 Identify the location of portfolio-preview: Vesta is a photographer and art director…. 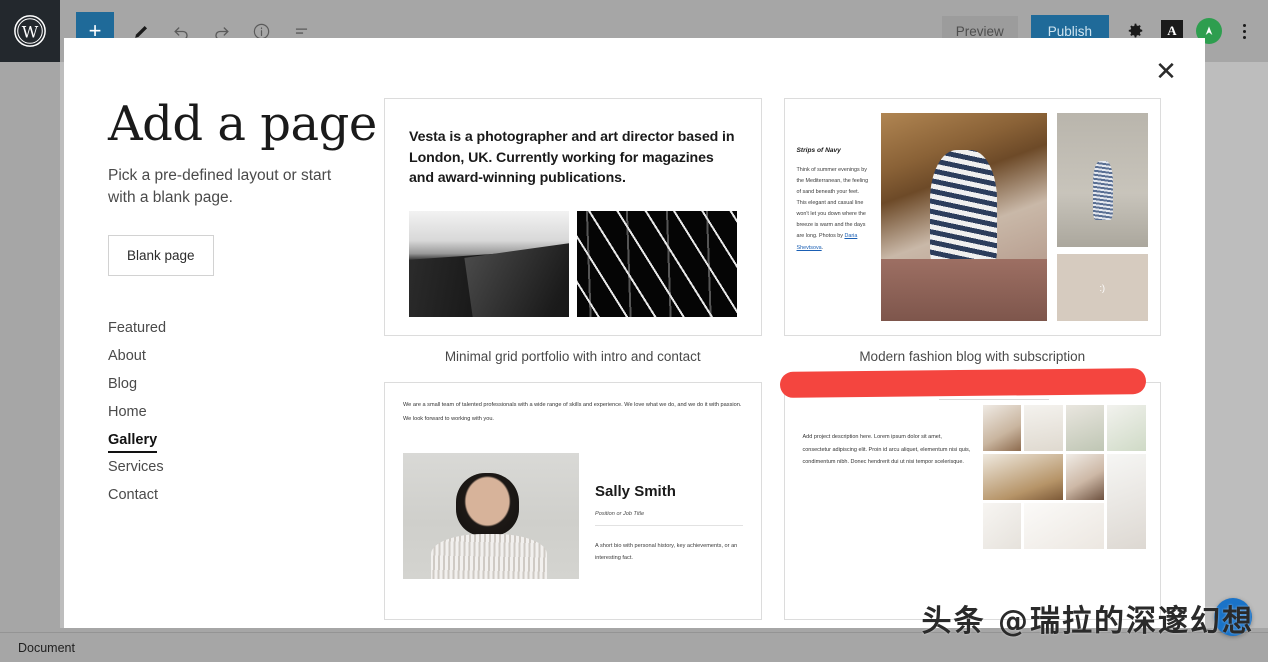
(573, 208).